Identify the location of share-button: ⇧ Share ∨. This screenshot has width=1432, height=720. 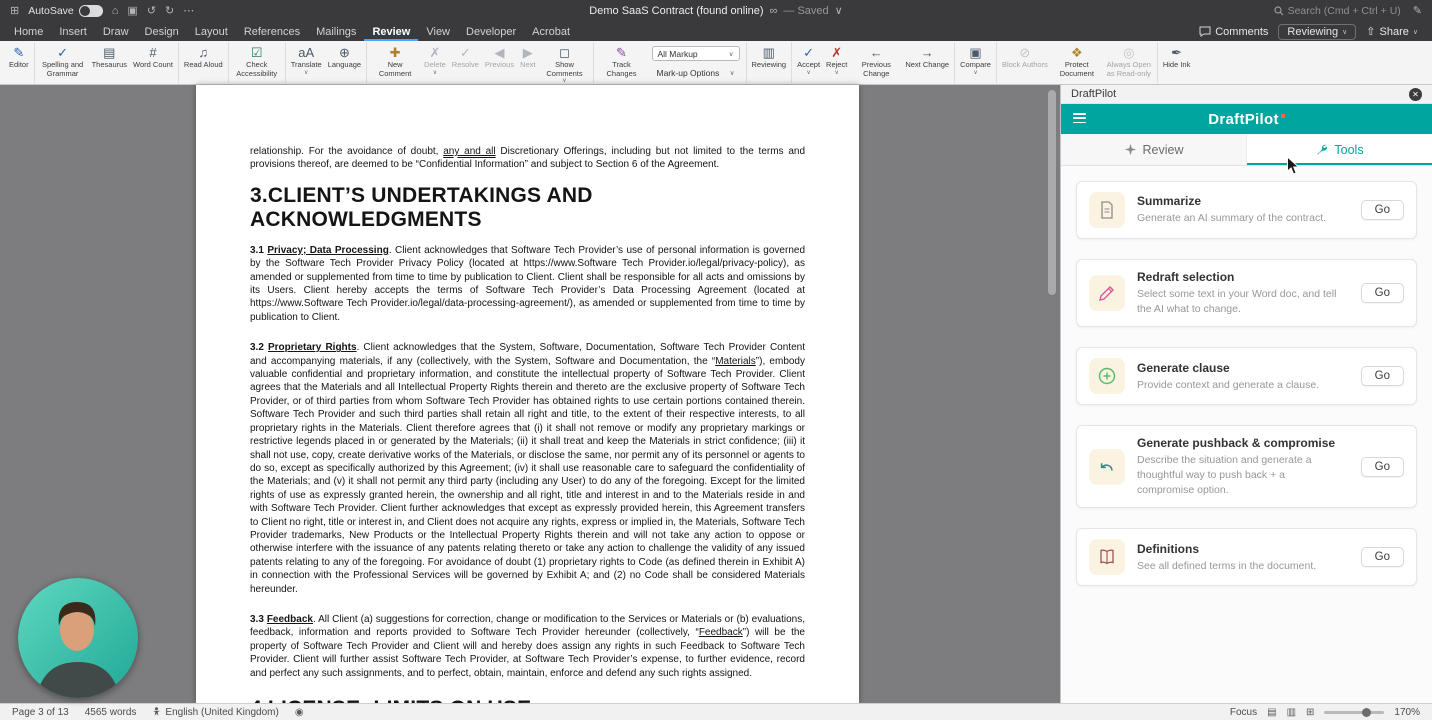
(1392, 32).